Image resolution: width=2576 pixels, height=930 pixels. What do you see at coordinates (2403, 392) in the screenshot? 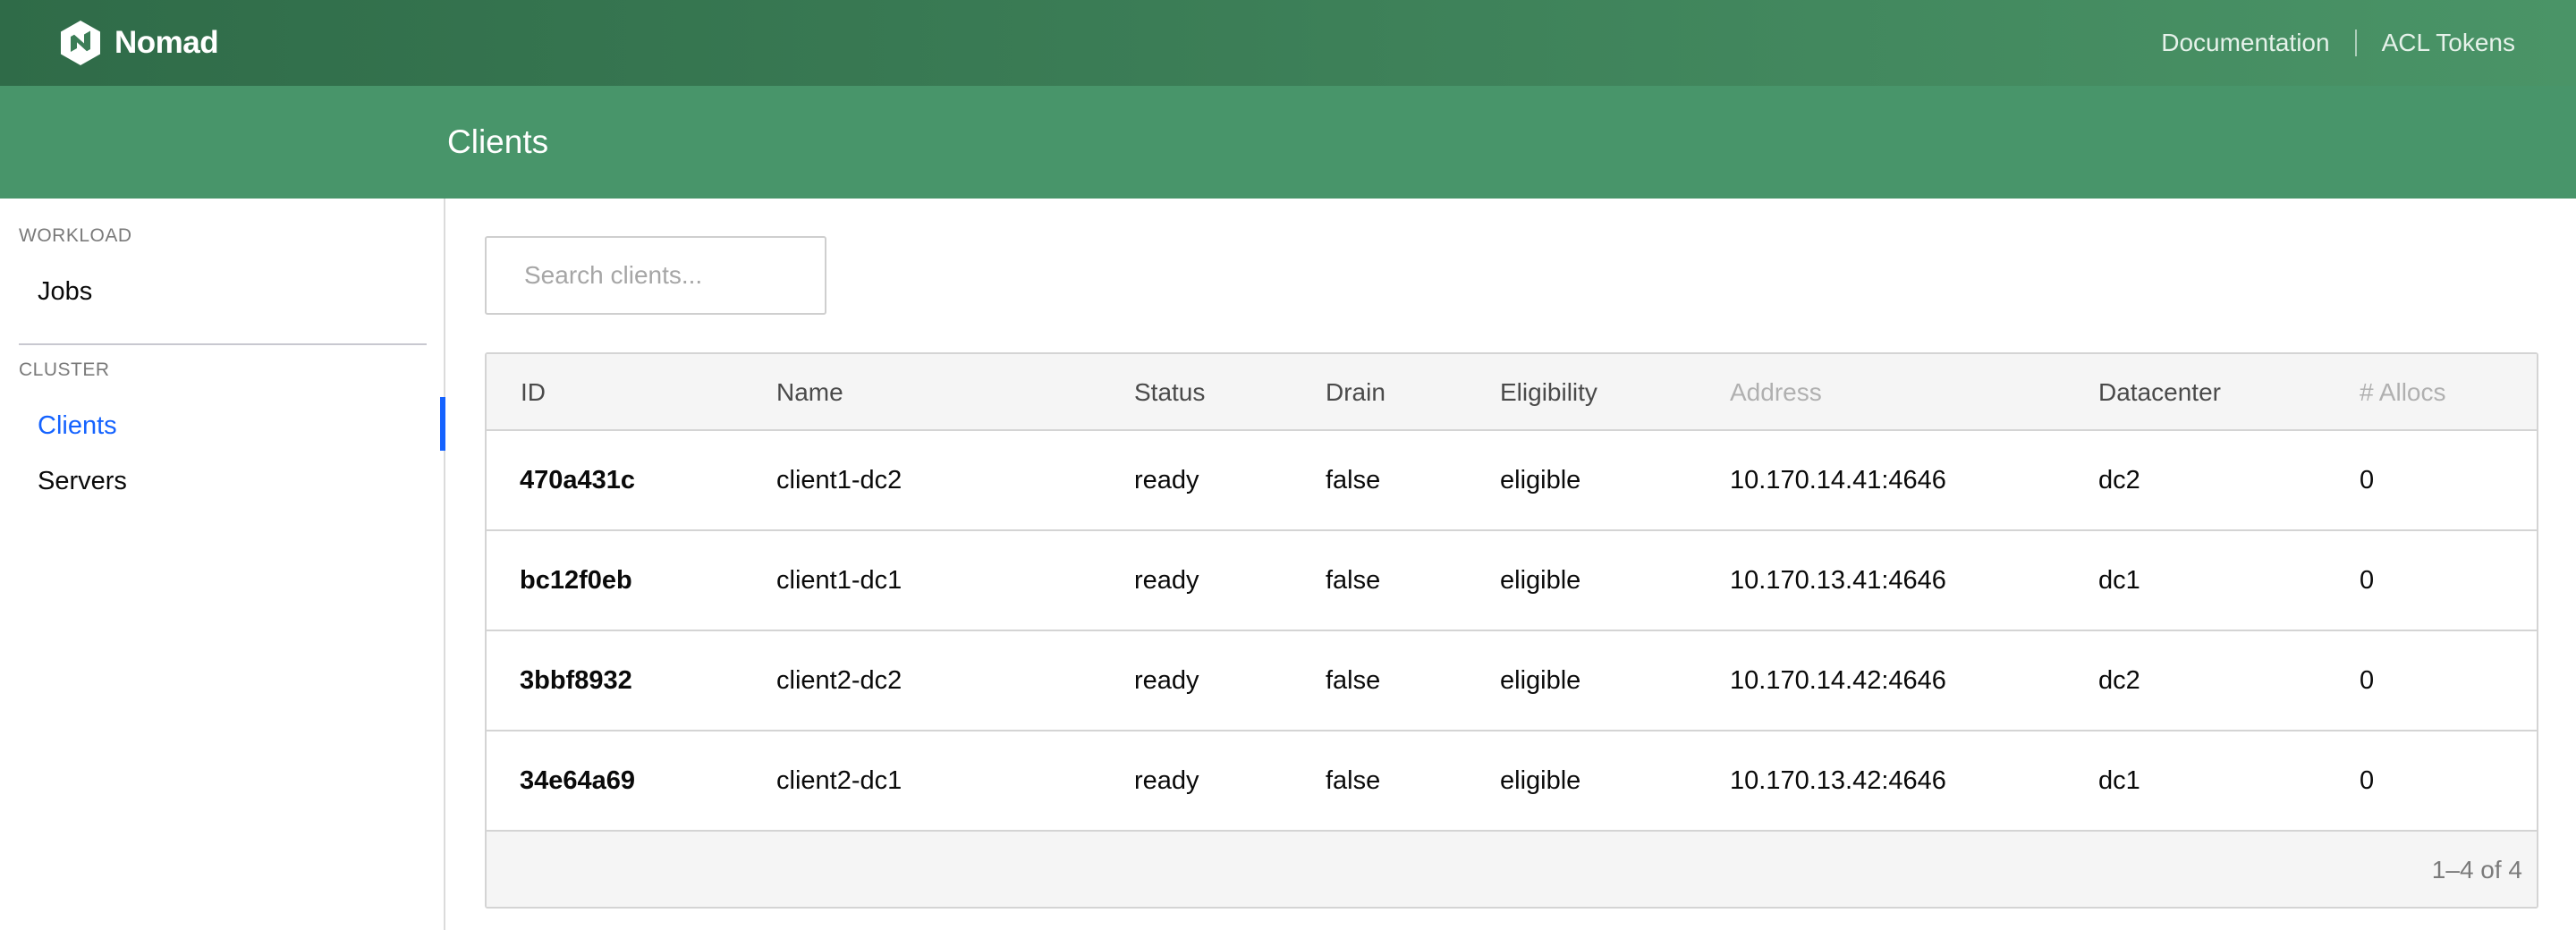
I see `column-header-allocs: # Allocs` at bounding box center [2403, 392].